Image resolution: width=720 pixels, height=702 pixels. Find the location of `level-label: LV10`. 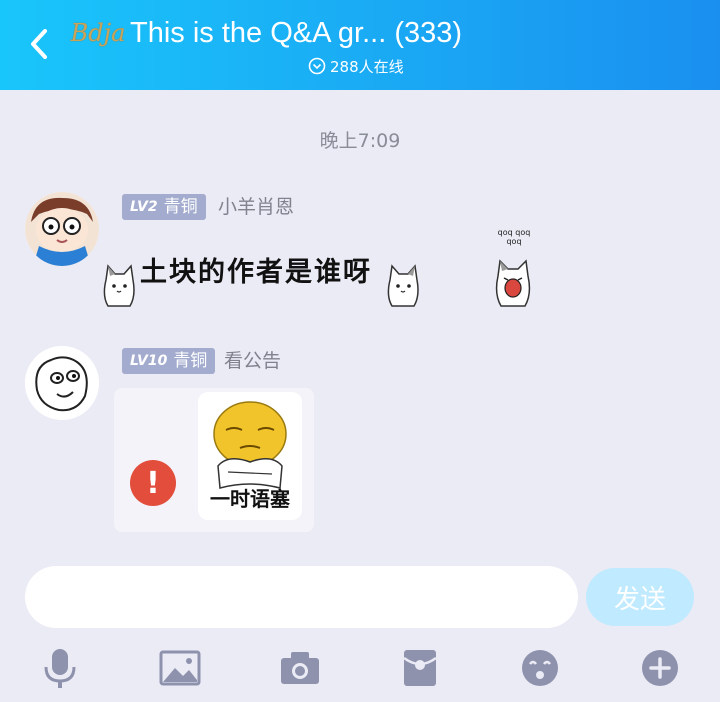

level-label: LV10 is located at coordinates (149, 361).